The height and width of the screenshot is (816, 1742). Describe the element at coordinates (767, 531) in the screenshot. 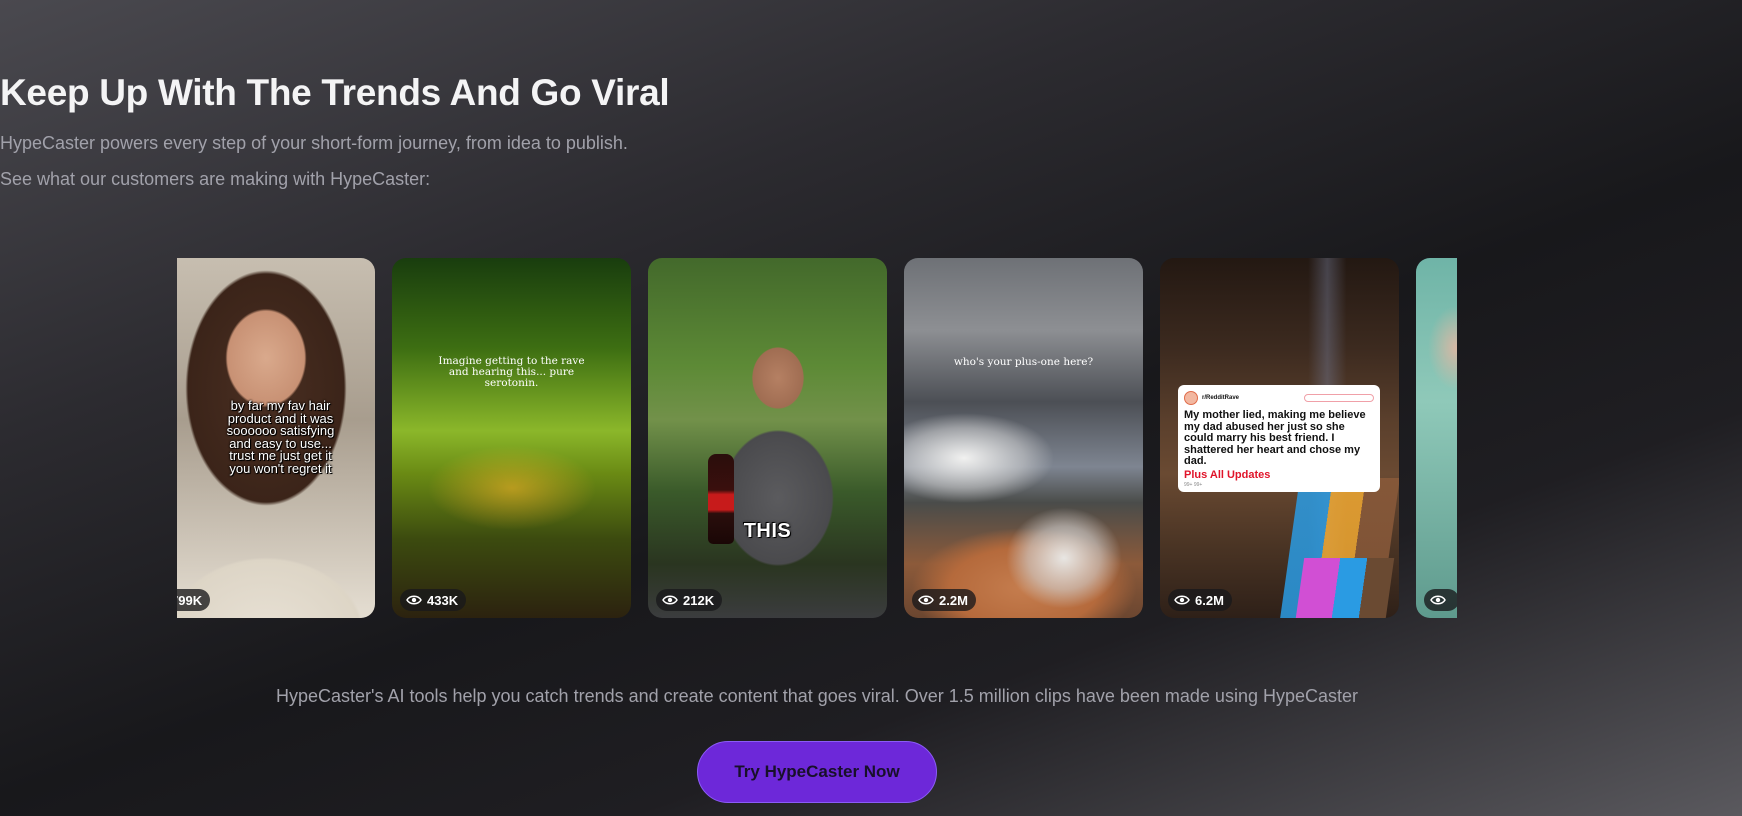

I see `video-caption: THIS` at that location.